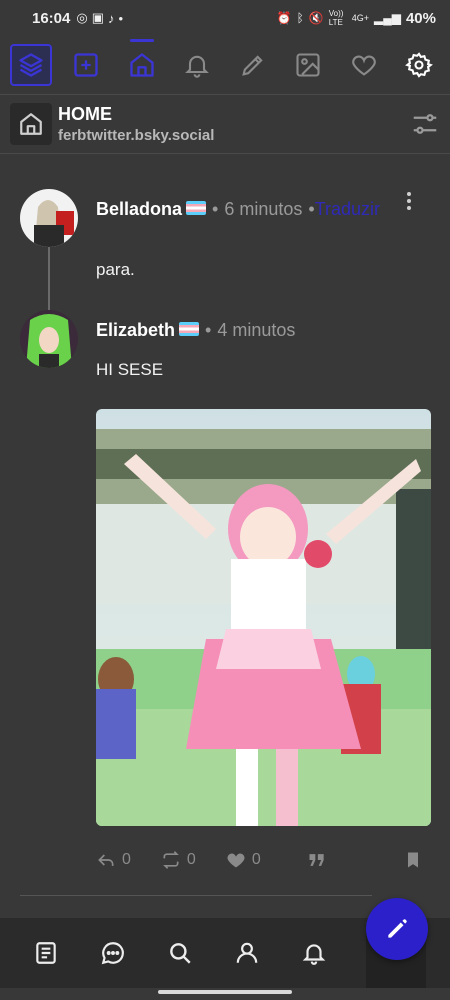 This screenshot has width=450, height=1000. I want to click on feed-icon, so click(46, 953).